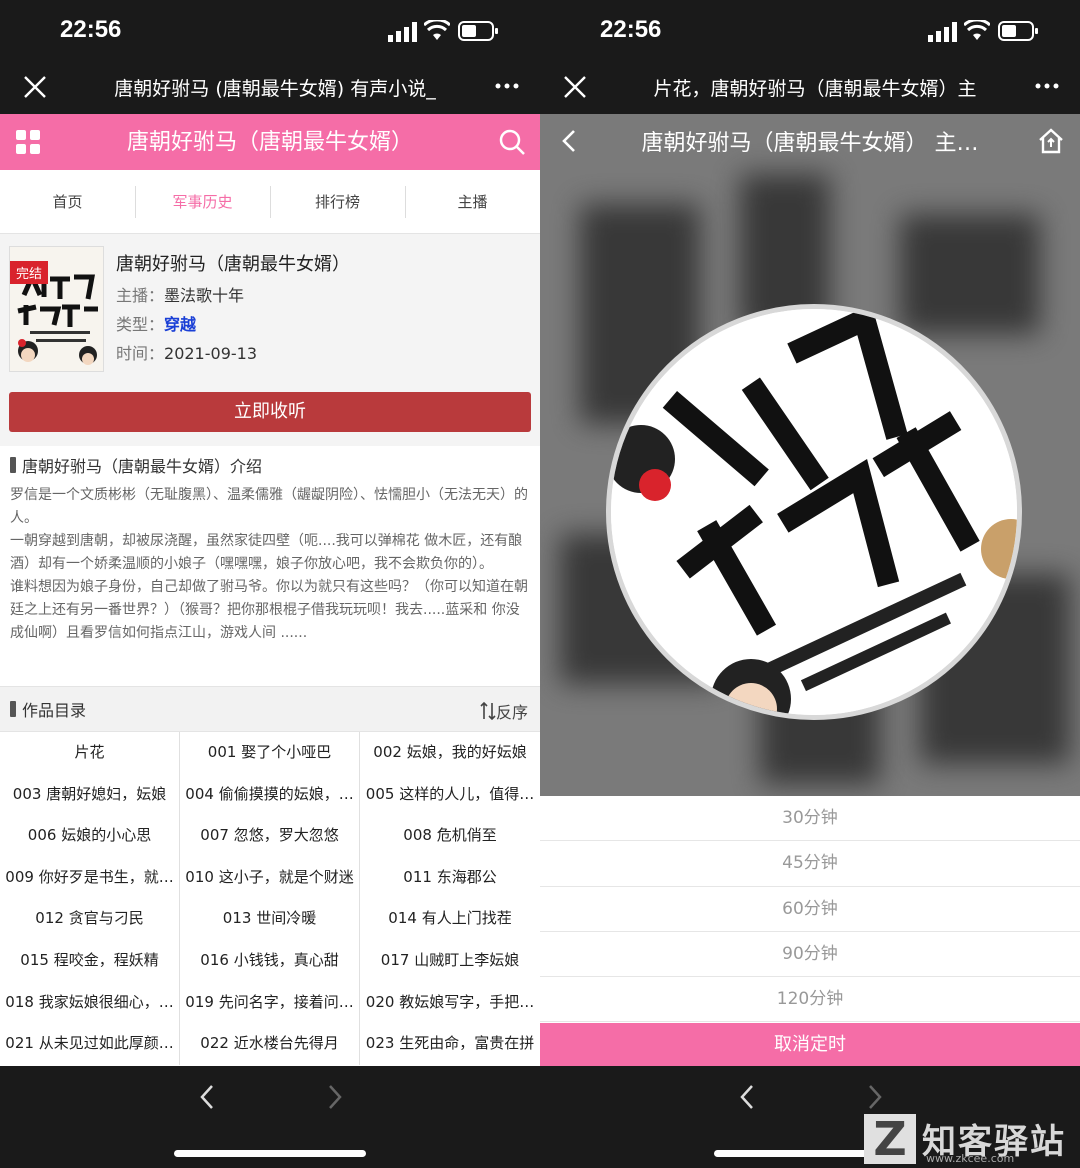  I want to click on chapter-item: 016 小钱钱，真心甜, so click(270, 960).